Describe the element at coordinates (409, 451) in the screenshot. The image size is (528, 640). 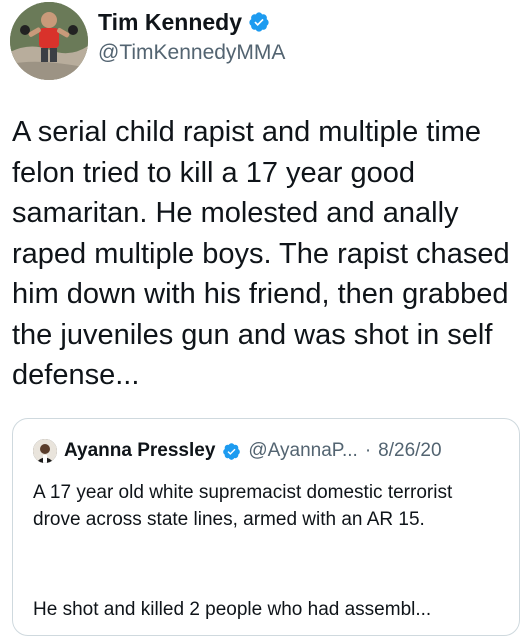
I see `quoted-tweet-date: 8/26/20` at that location.